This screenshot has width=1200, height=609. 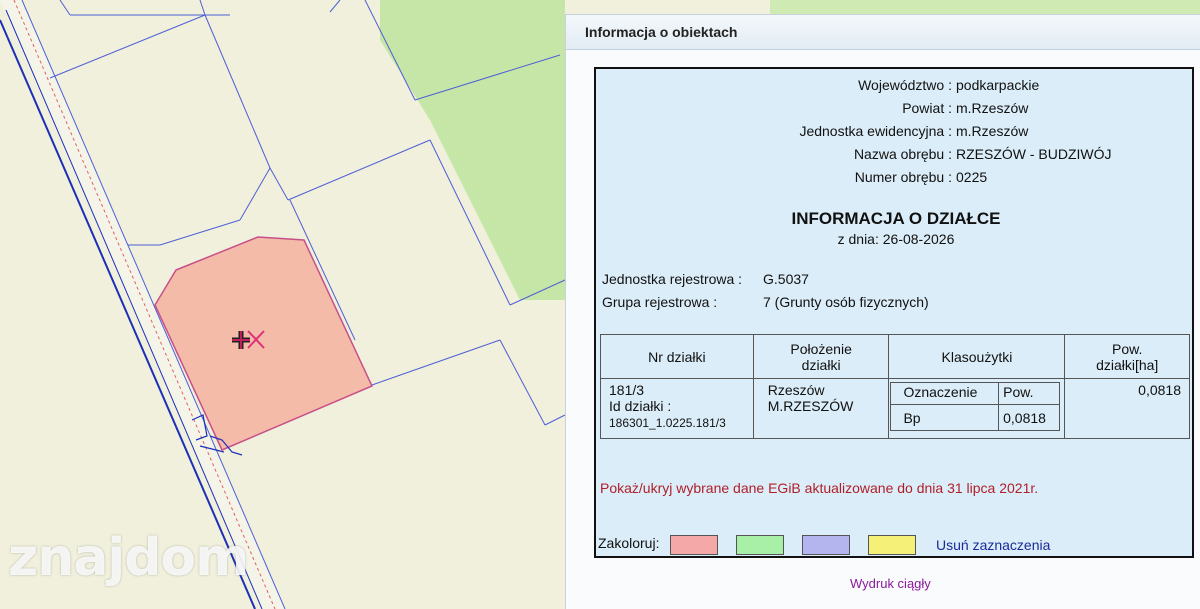 What do you see at coordinates (985, 7) in the screenshot?
I see `green-field-top` at bounding box center [985, 7].